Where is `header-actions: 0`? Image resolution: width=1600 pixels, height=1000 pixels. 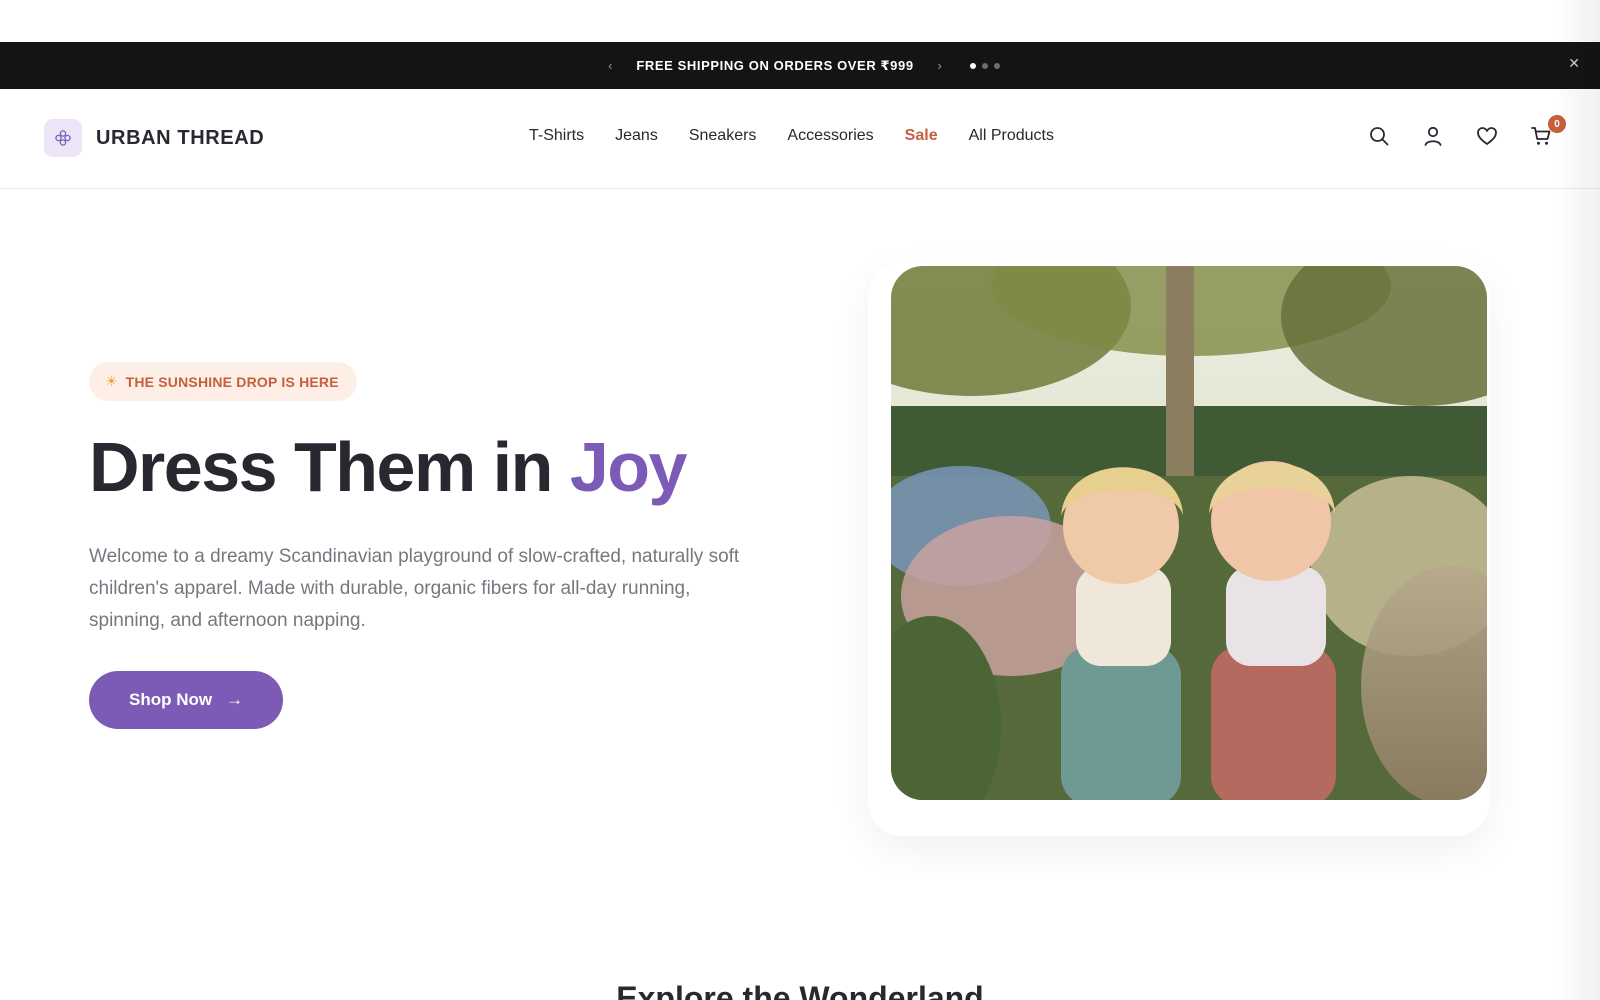
header-actions: 0 is located at coordinates (1467, 131).